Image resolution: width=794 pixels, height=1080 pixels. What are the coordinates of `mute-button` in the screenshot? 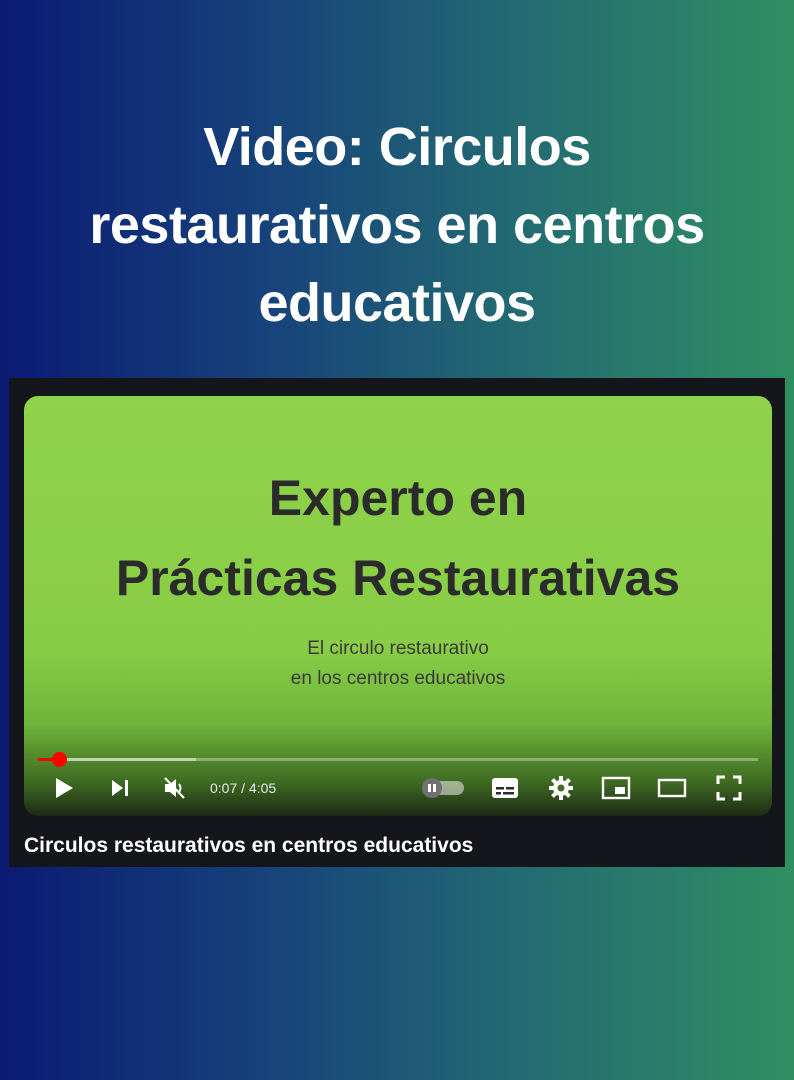 It's located at (175, 788).